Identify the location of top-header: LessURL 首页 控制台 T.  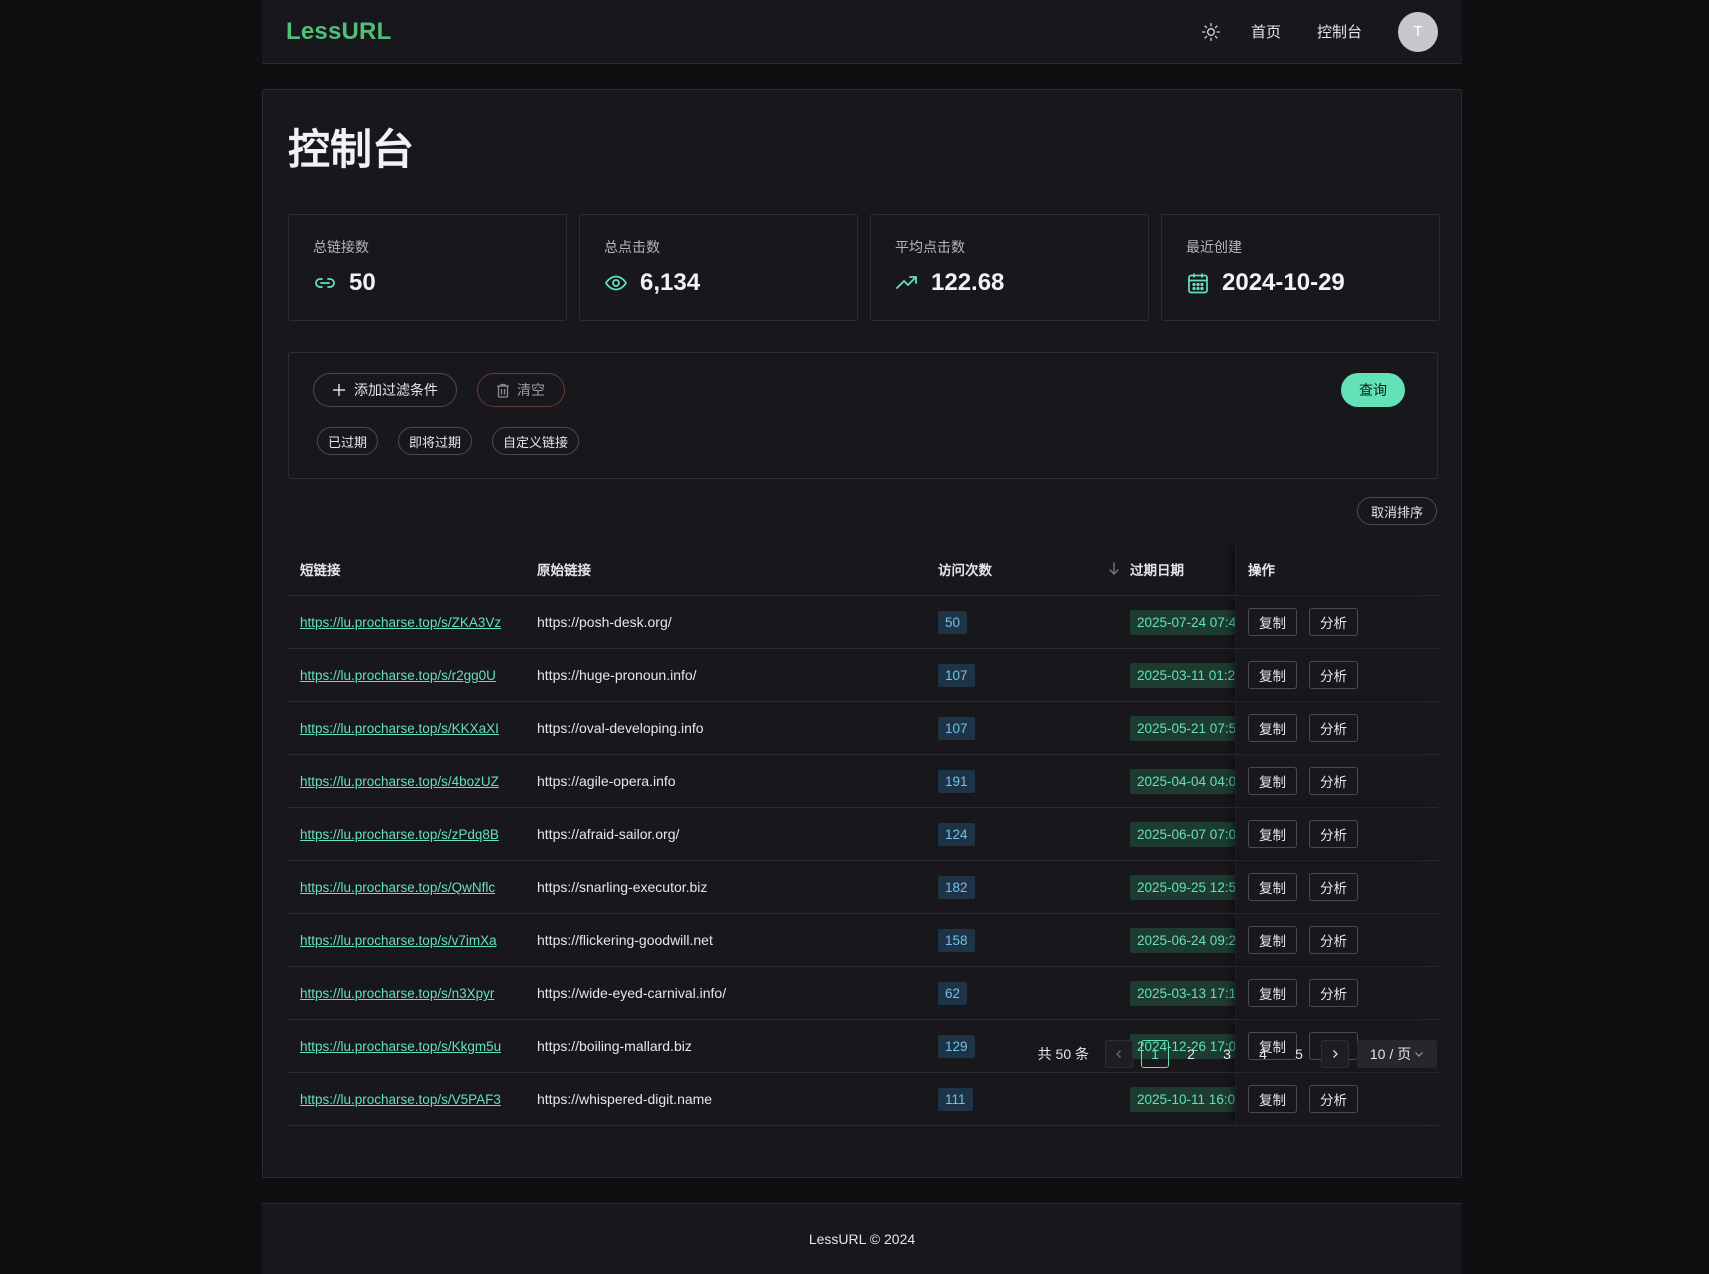
(862, 32).